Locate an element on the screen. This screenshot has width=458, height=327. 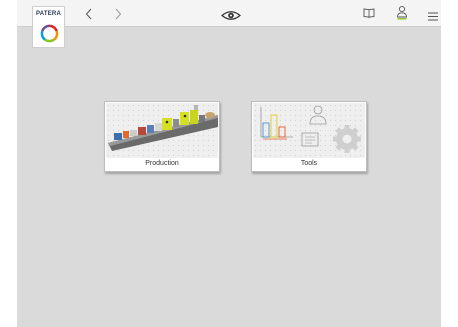
user-icon is located at coordinates (402, 12).